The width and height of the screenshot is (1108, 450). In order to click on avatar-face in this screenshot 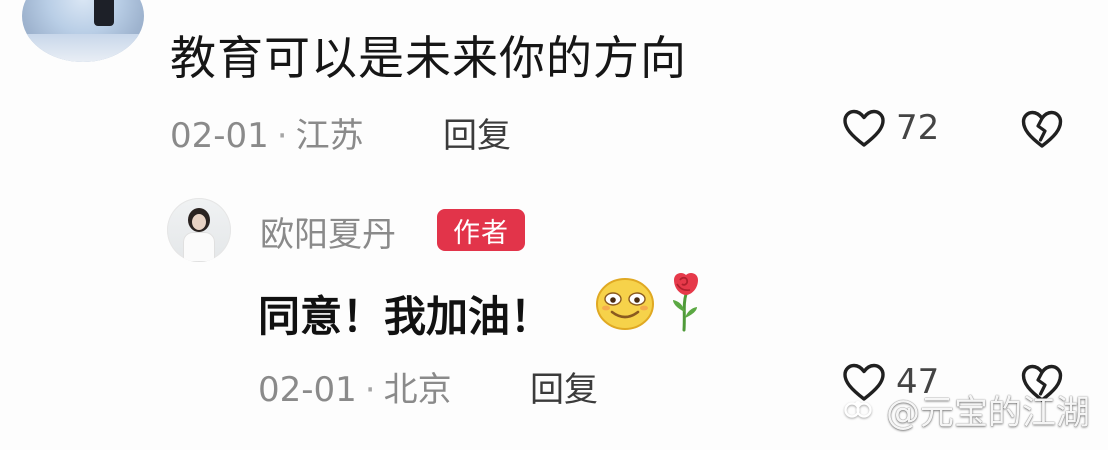, I will do `click(199, 222)`.